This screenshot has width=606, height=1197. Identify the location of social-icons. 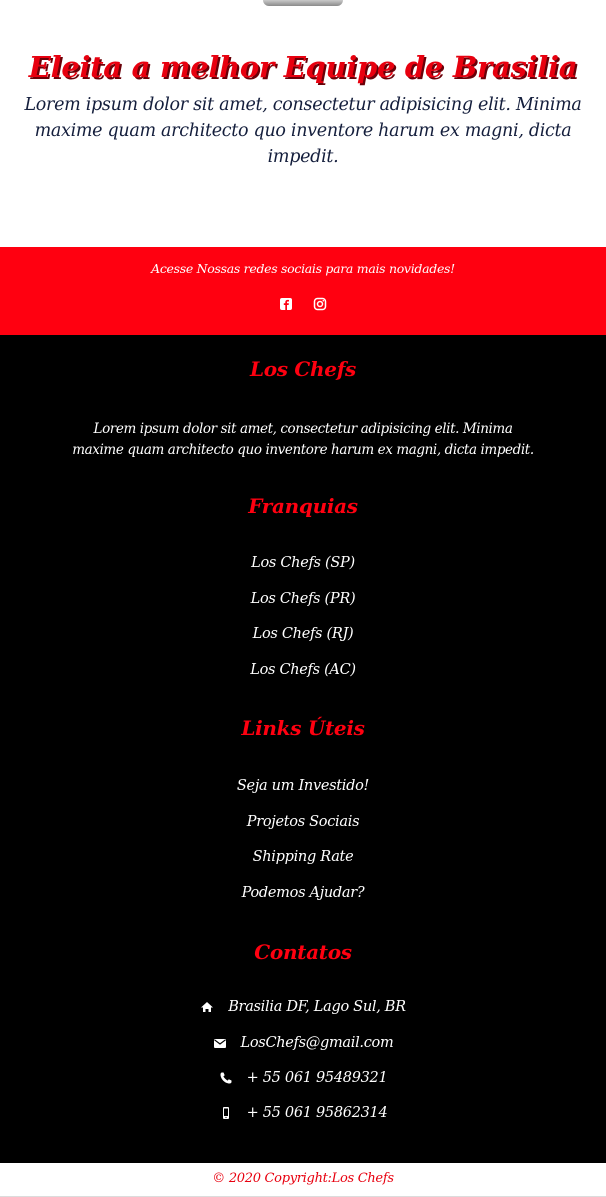
(303, 303).